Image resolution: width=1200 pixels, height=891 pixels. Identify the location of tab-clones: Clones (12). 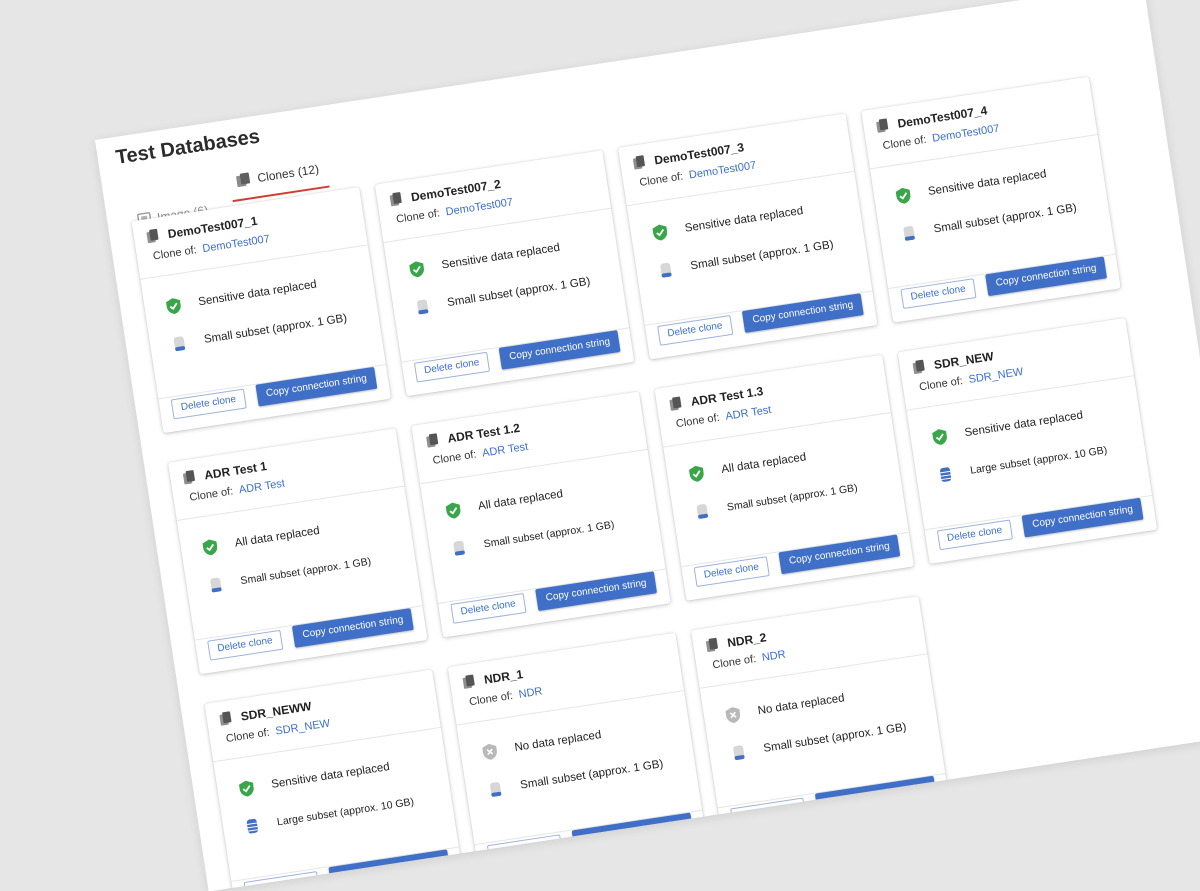
(277, 175).